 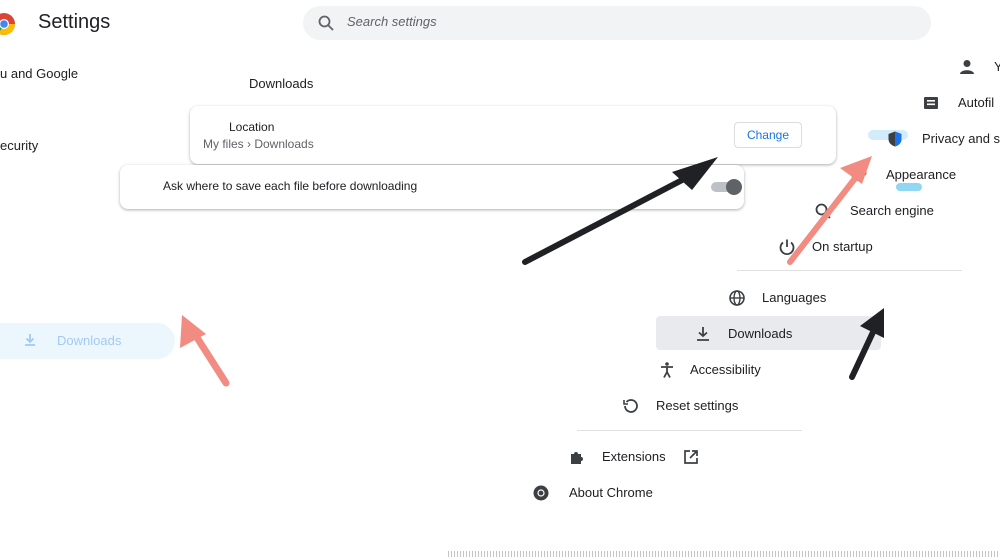 I want to click on chrome-icon, so click(x=541, y=493).